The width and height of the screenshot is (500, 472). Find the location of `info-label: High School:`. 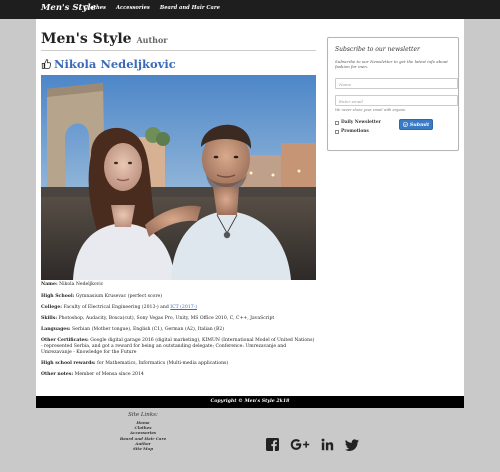

info-label: High School: is located at coordinates (58, 296).